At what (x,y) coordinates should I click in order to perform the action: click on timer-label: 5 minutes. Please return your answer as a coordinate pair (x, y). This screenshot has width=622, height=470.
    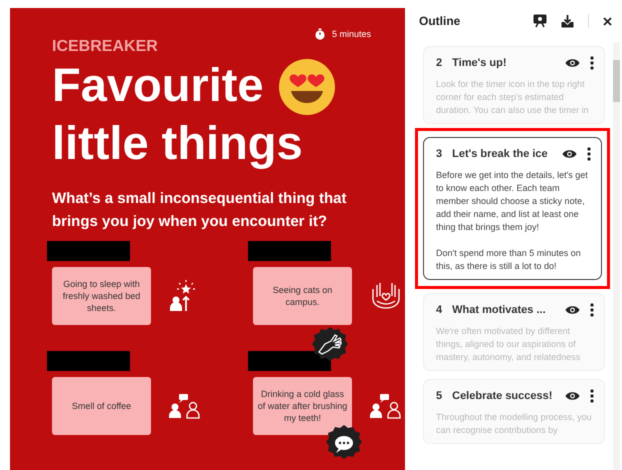
    Looking at the image, I should click on (351, 34).